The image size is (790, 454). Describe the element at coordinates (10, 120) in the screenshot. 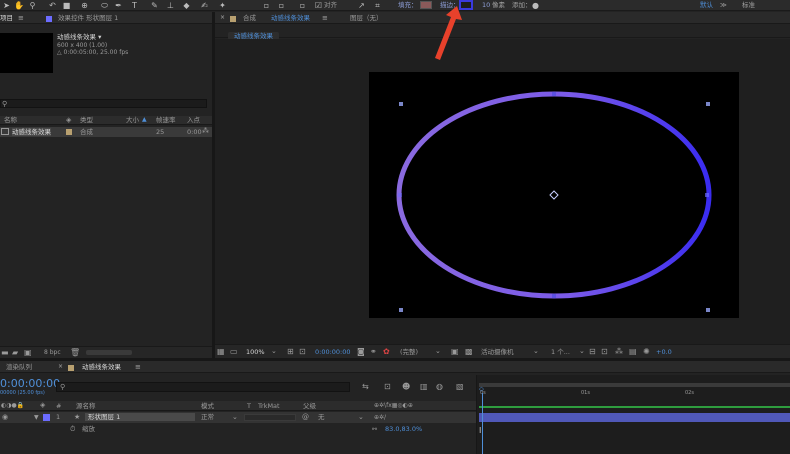

I see `col-name-header: 名称` at that location.